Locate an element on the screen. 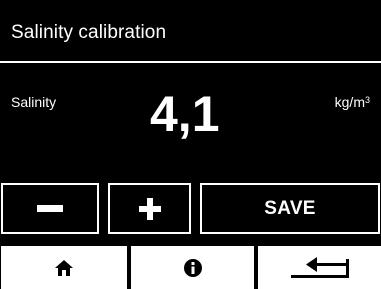 The width and height of the screenshot is (381, 289). title-divider is located at coordinates (190, 62).